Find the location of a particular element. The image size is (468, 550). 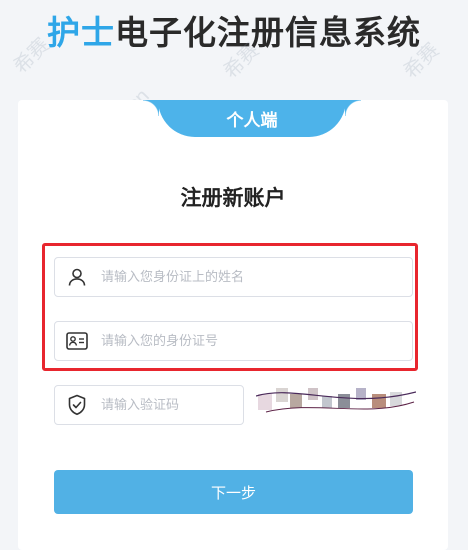

name-input is located at coordinates (255, 277).